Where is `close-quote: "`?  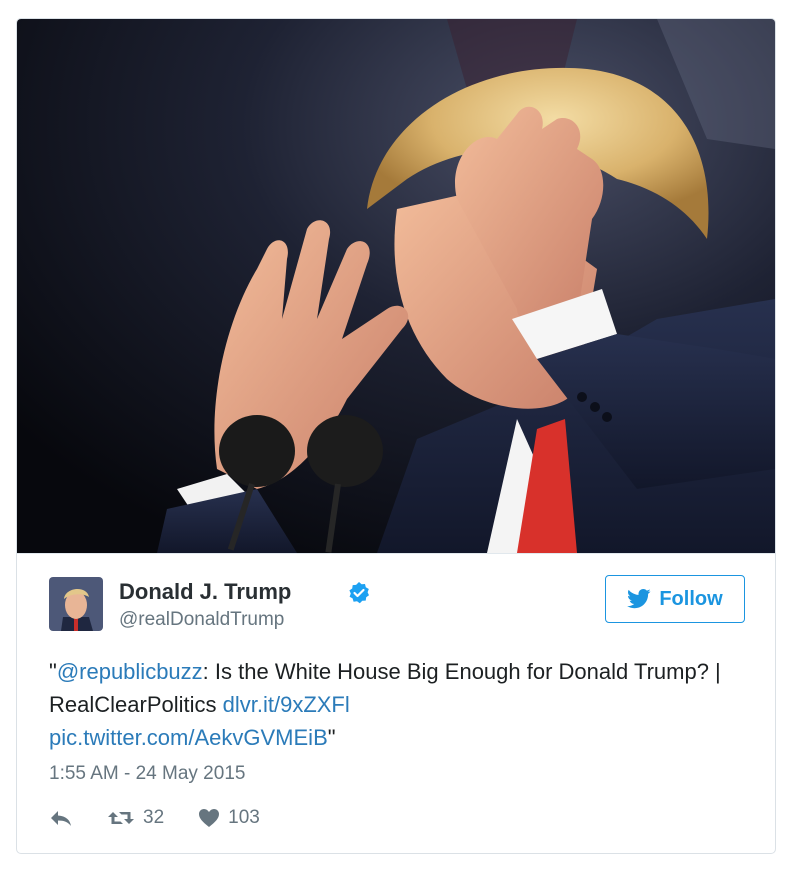
close-quote: " is located at coordinates (331, 737).